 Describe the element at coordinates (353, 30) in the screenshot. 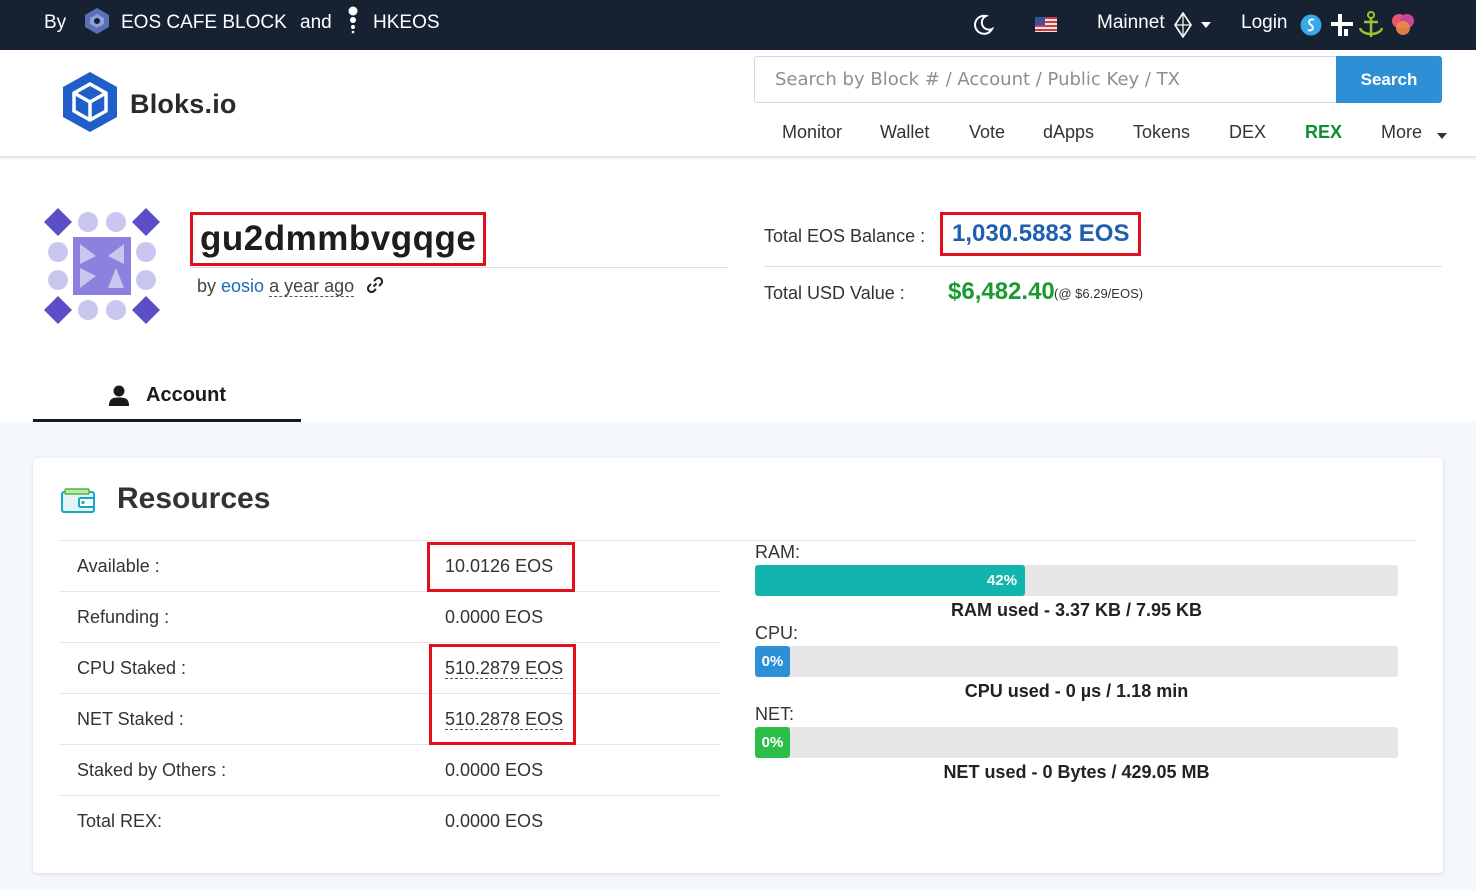

I see `hkeos-logo-icon` at that location.